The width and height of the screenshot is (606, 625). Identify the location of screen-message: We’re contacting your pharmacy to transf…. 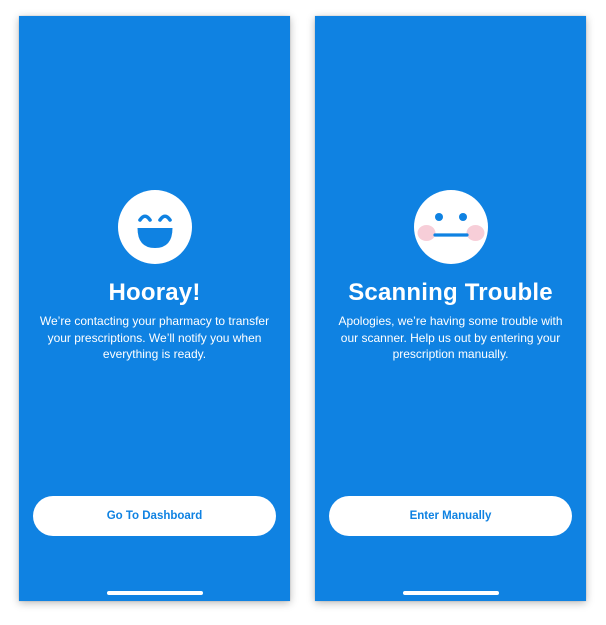
(154, 337).